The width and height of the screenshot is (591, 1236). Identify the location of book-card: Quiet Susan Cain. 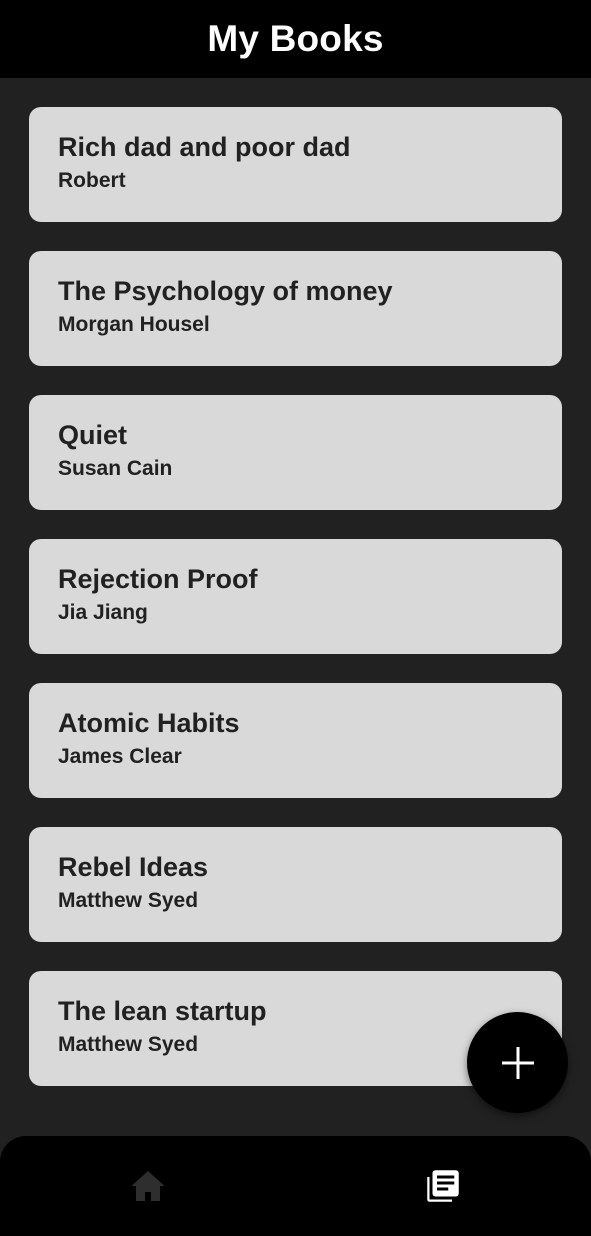
(295, 452).